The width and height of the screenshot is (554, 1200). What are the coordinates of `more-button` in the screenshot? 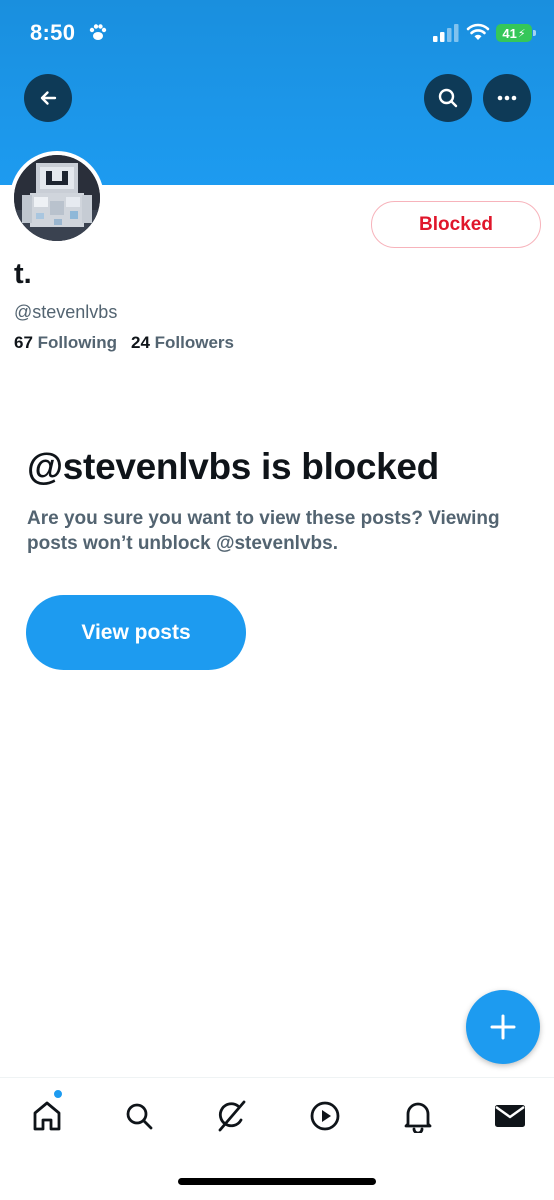 It's located at (507, 98).